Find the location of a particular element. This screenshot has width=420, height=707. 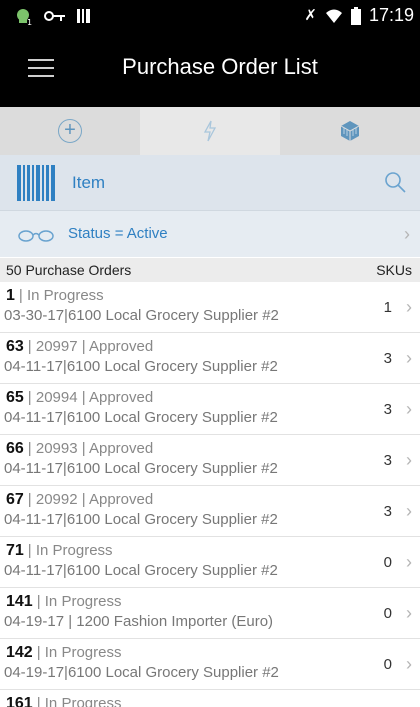

sku-count: 1 is located at coordinates (387, 307).